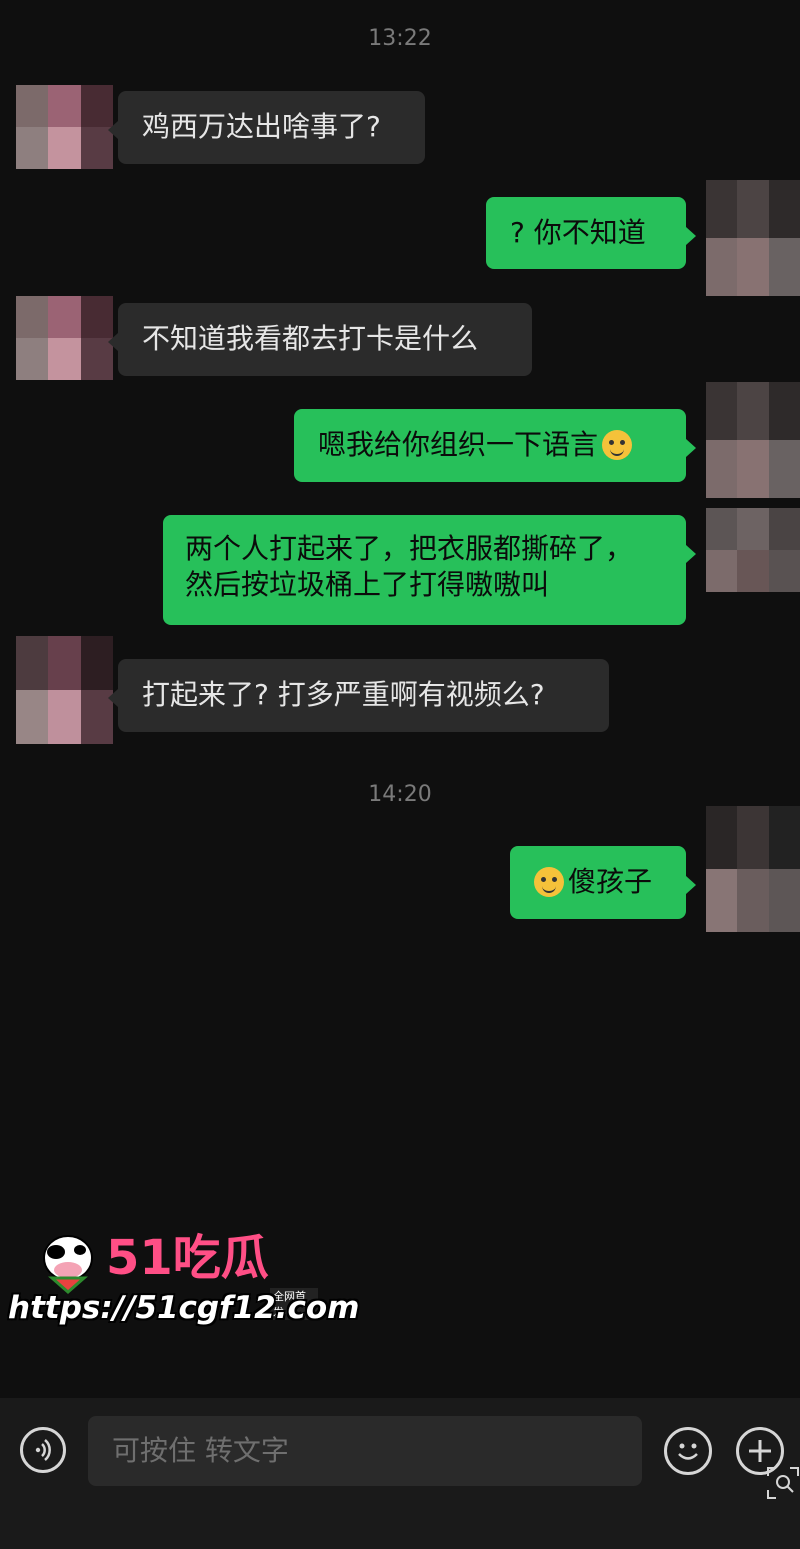 Image resolution: width=800 pixels, height=1549 pixels. What do you see at coordinates (367, 584) in the screenshot?
I see `message-text-line: 然后按垃圾桶上了打得嗷嗷叫` at bounding box center [367, 584].